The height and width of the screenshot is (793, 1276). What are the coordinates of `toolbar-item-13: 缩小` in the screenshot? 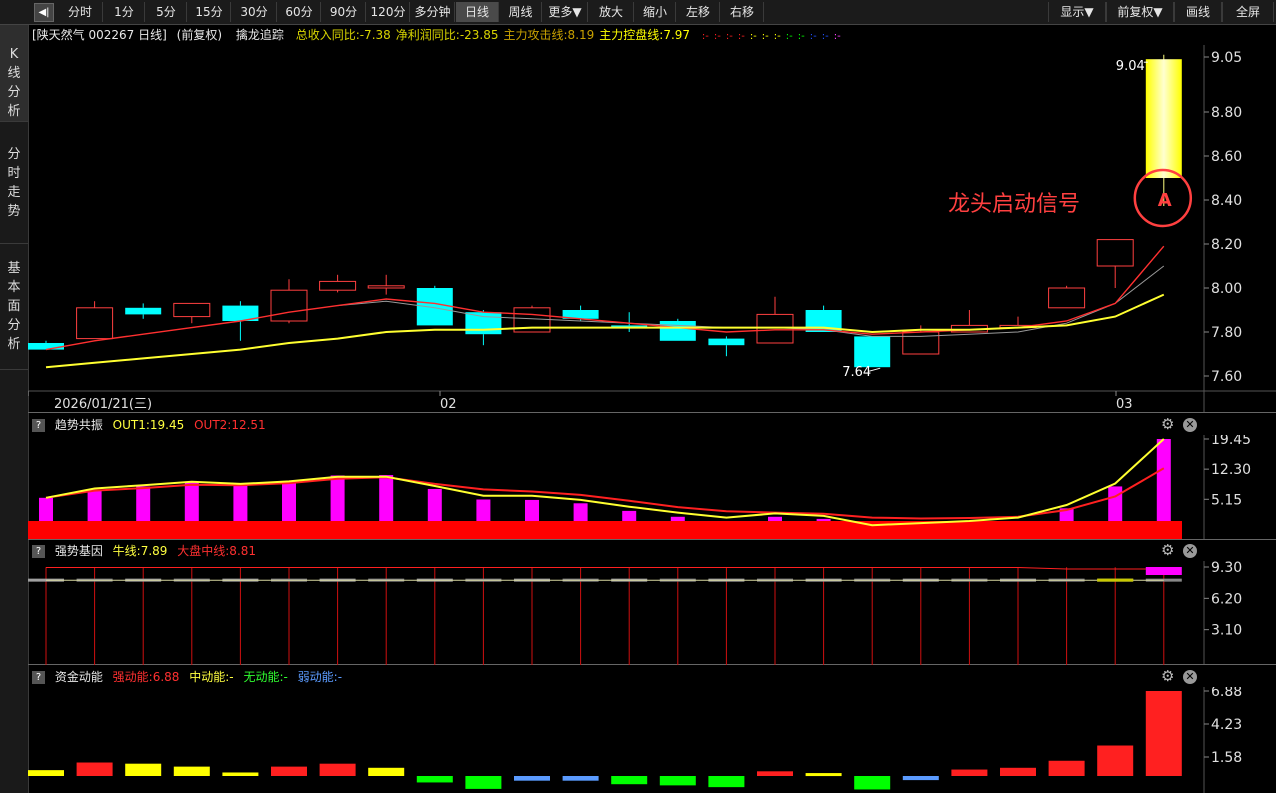 It's located at (655, 12).